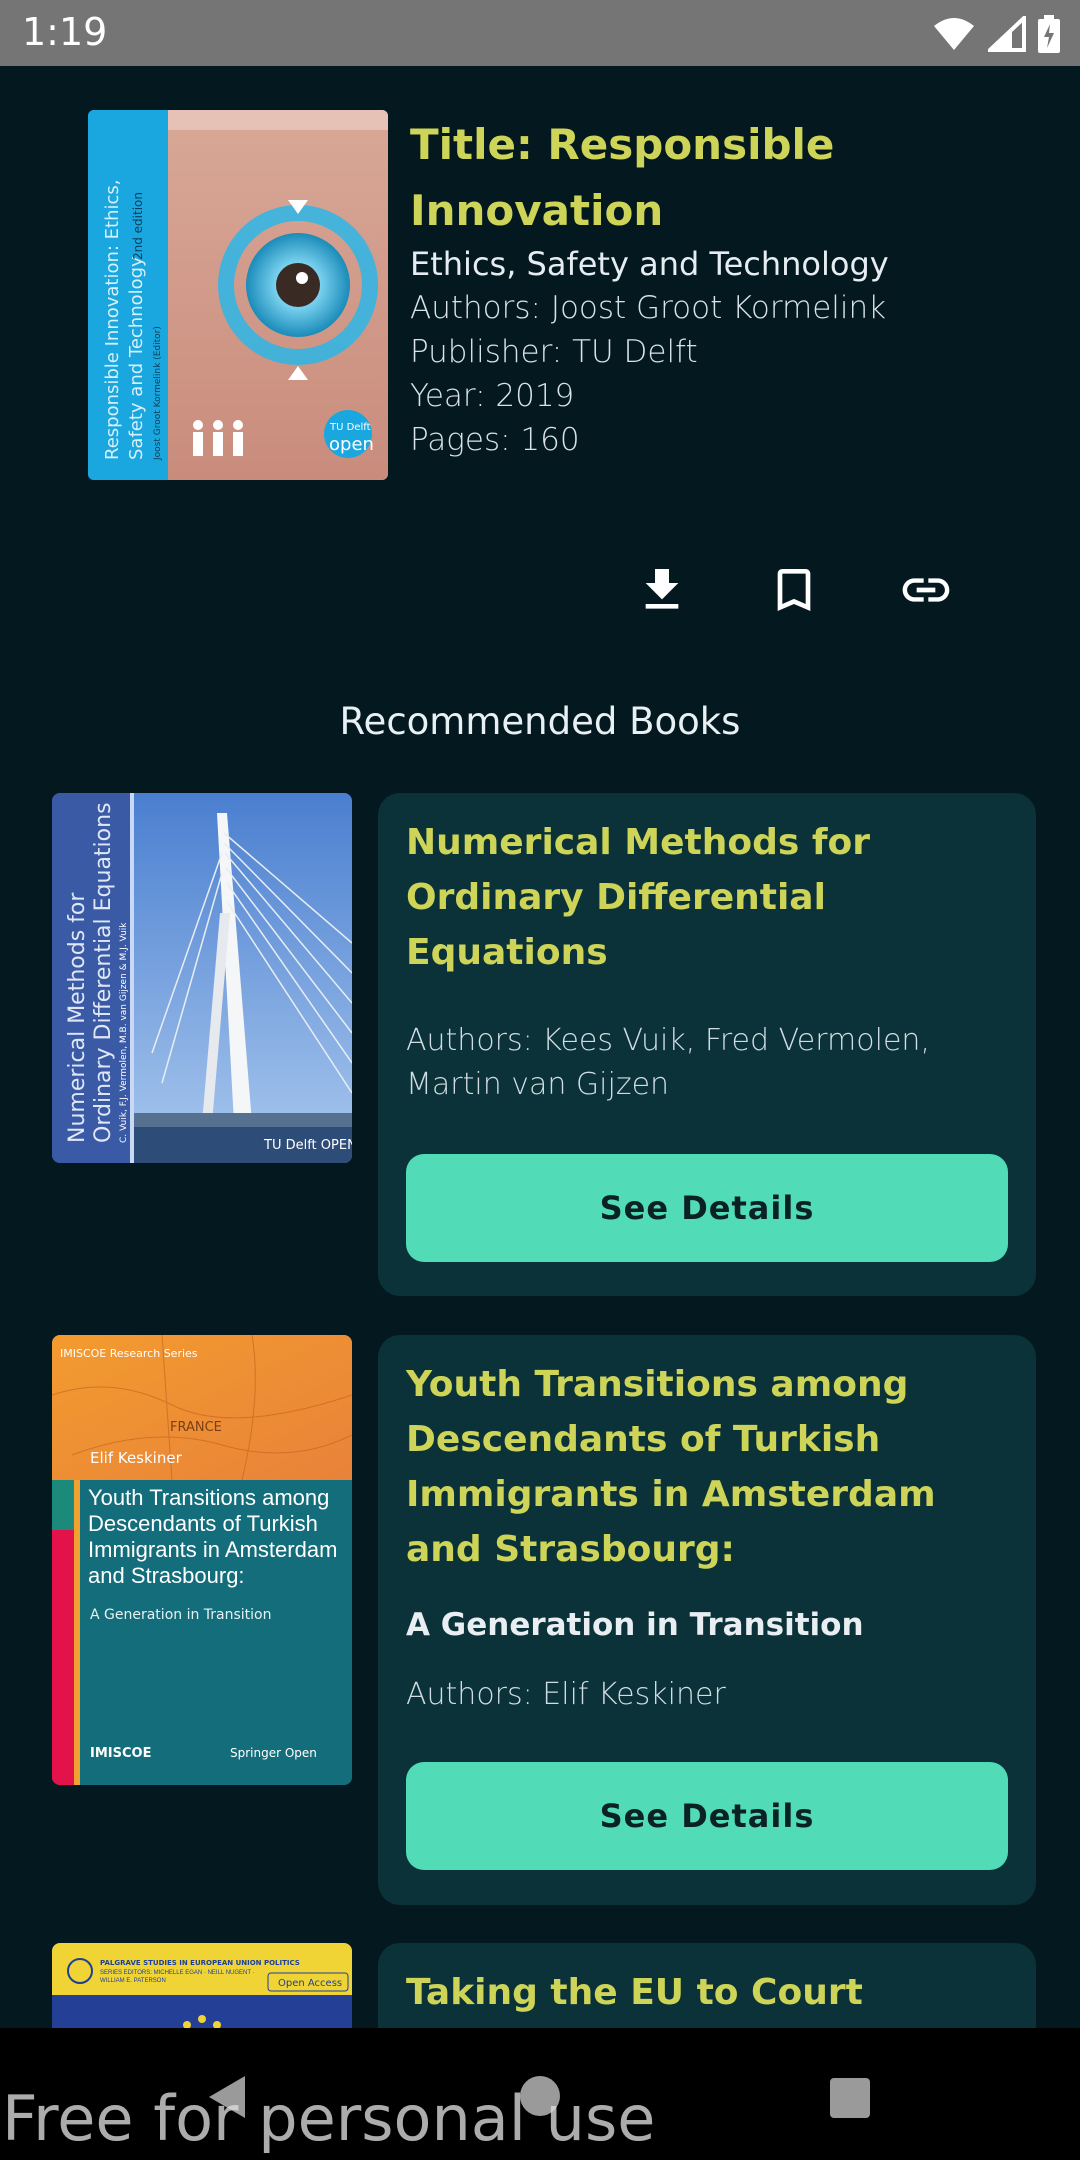  What do you see at coordinates (158, 393) in the screenshot?
I see `cover-editor: Joost Groot Kormelink (Editor)` at bounding box center [158, 393].